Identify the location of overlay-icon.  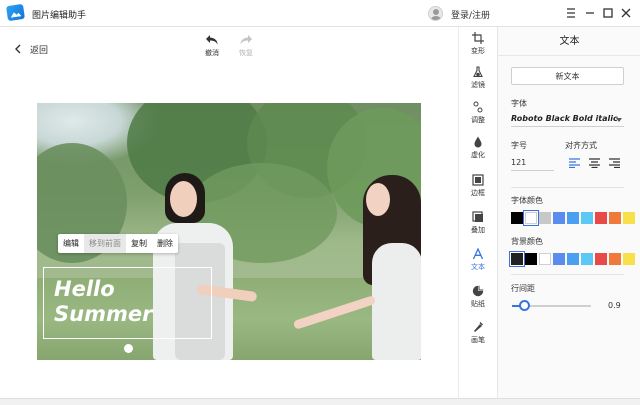
(477, 216).